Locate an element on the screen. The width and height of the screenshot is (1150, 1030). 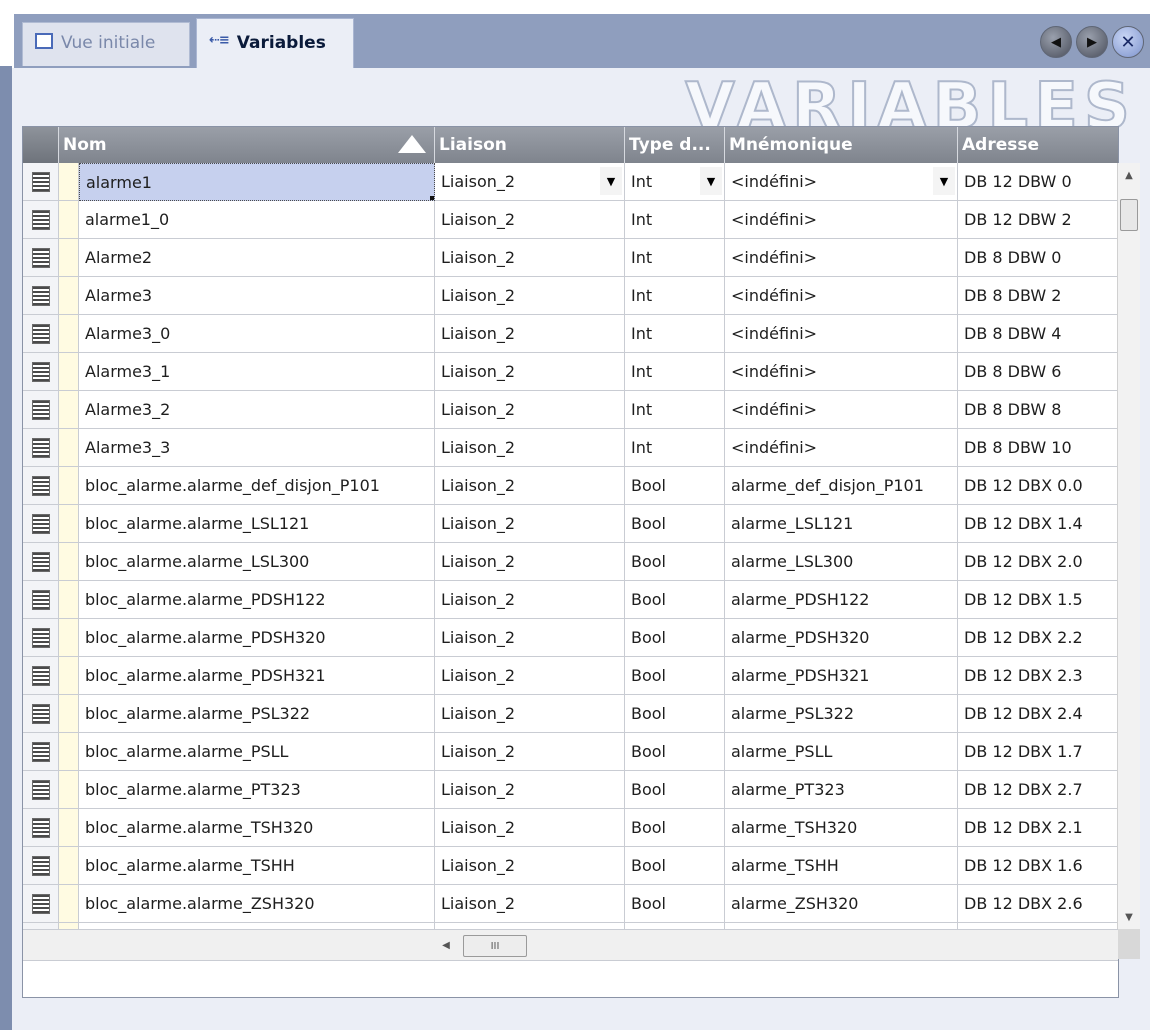
close-button: ✕ is located at coordinates (1128, 42).